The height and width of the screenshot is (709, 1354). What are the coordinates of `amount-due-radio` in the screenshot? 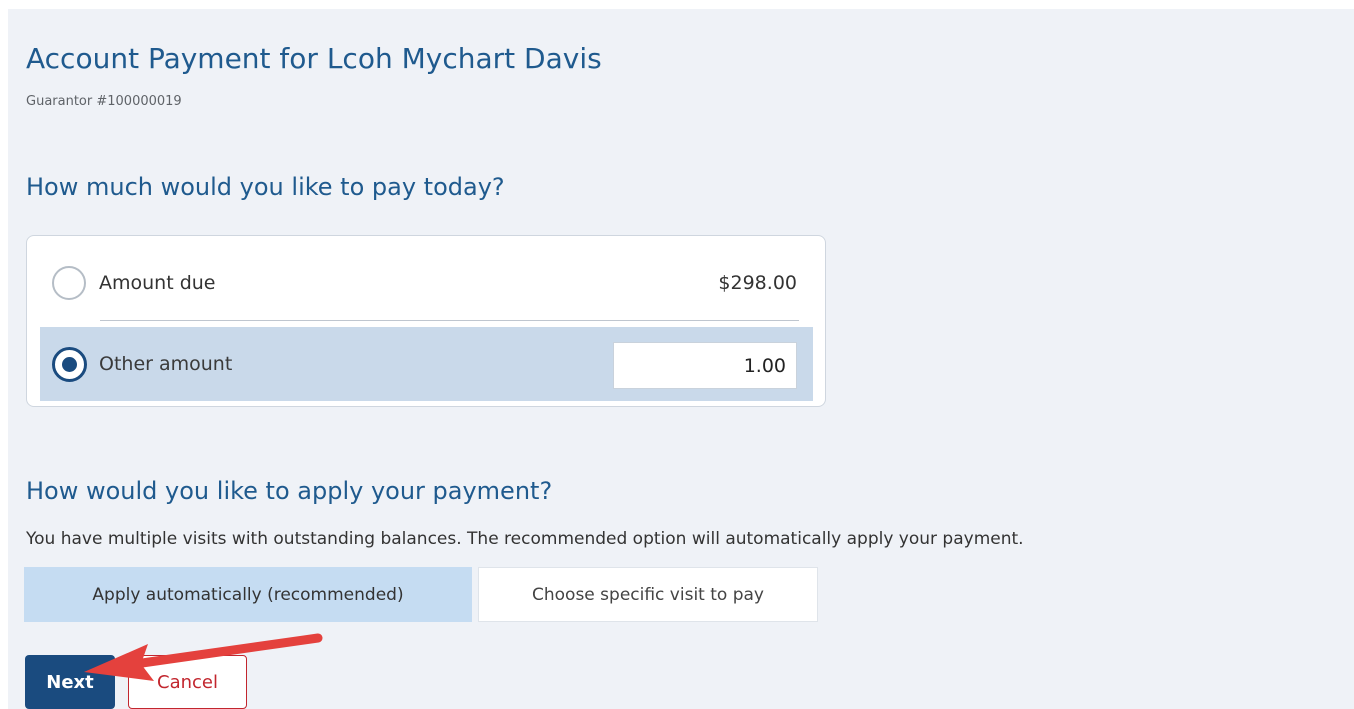 It's located at (69, 283).